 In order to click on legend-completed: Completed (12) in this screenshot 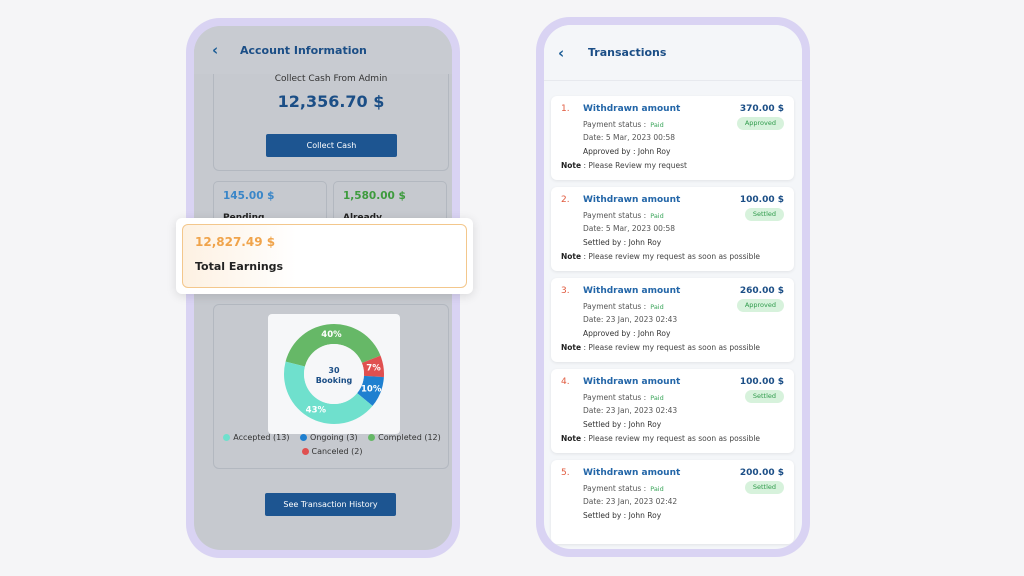, I will do `click(404, 437)`.